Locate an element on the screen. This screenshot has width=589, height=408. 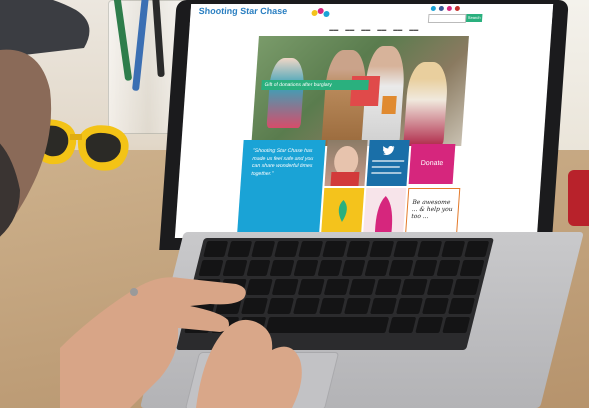
yellow-tile is located at coordinates (342, 213).